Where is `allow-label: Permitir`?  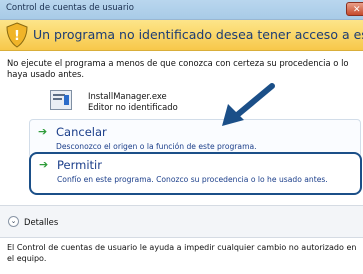 allow-label: Permitir is located at coordinates (79, 165).